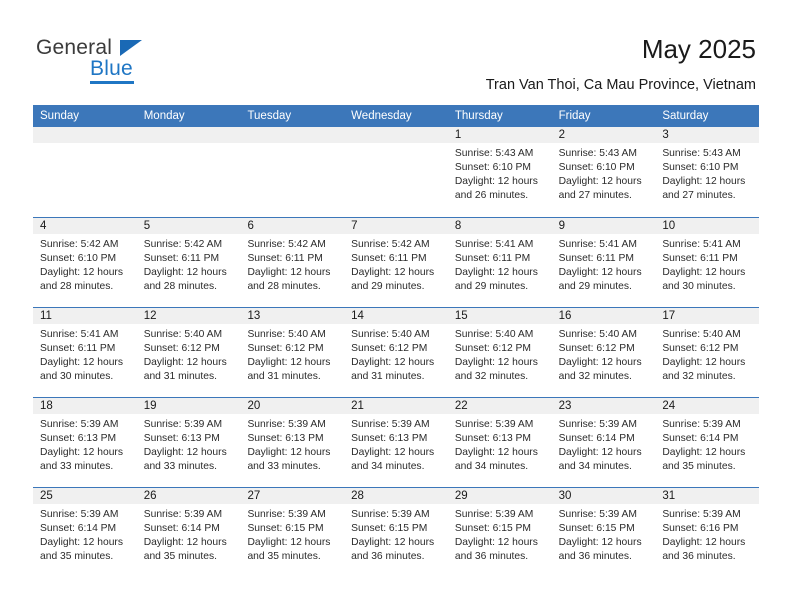 This screenshot has width=792, height=612. Describe the element at coordinates (164, 116) in the screenshot. I see `weekday-header-monday: Monday` at that location.